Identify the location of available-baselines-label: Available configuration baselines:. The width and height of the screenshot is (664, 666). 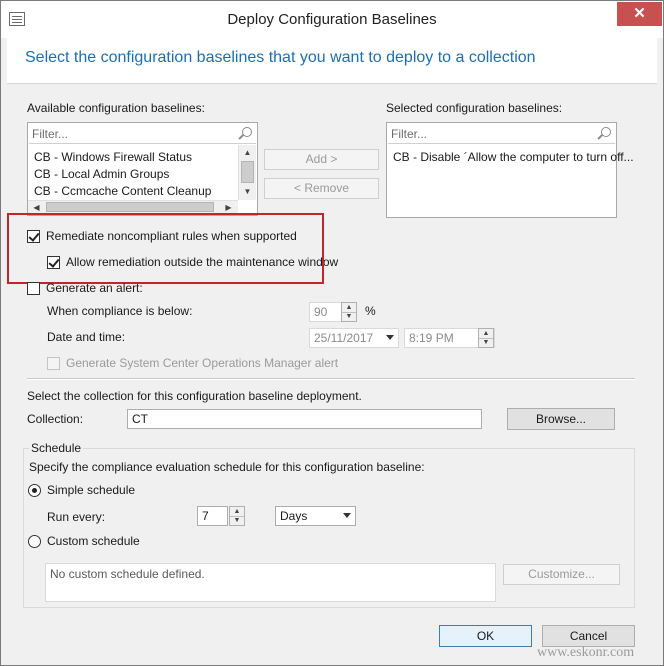
(116, 108).